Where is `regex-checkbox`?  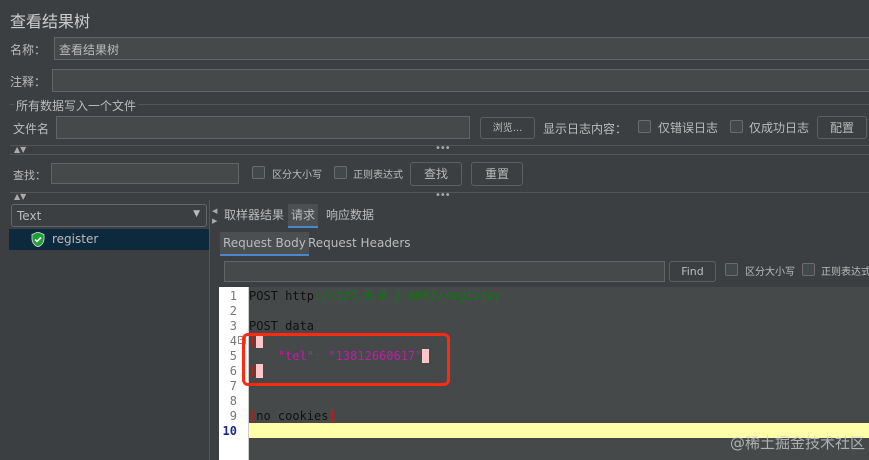 regex-checkbox is located at coordinates (340, 172).